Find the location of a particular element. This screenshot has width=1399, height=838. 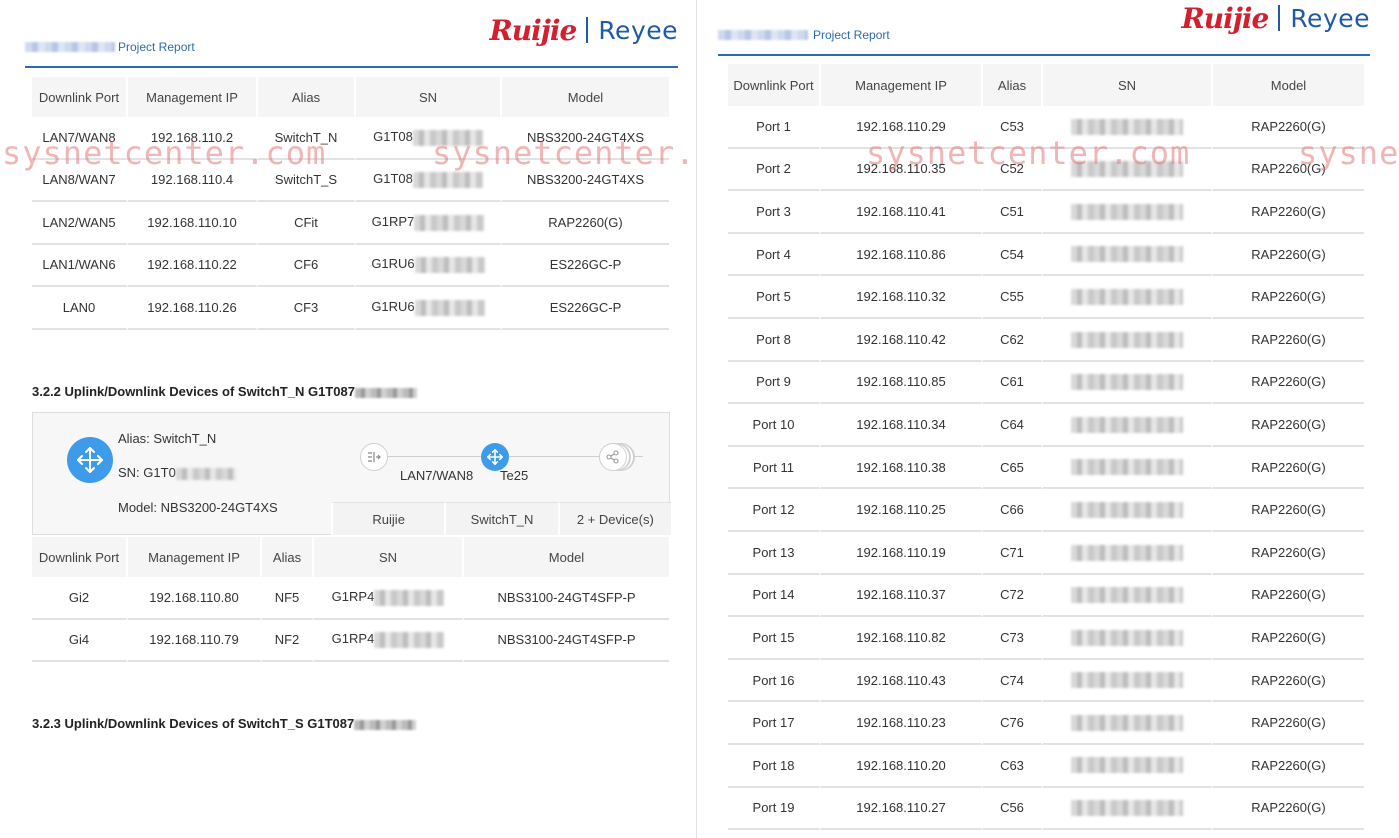

sn-prefix: G1RU6 is located at coordinates (393, 264).